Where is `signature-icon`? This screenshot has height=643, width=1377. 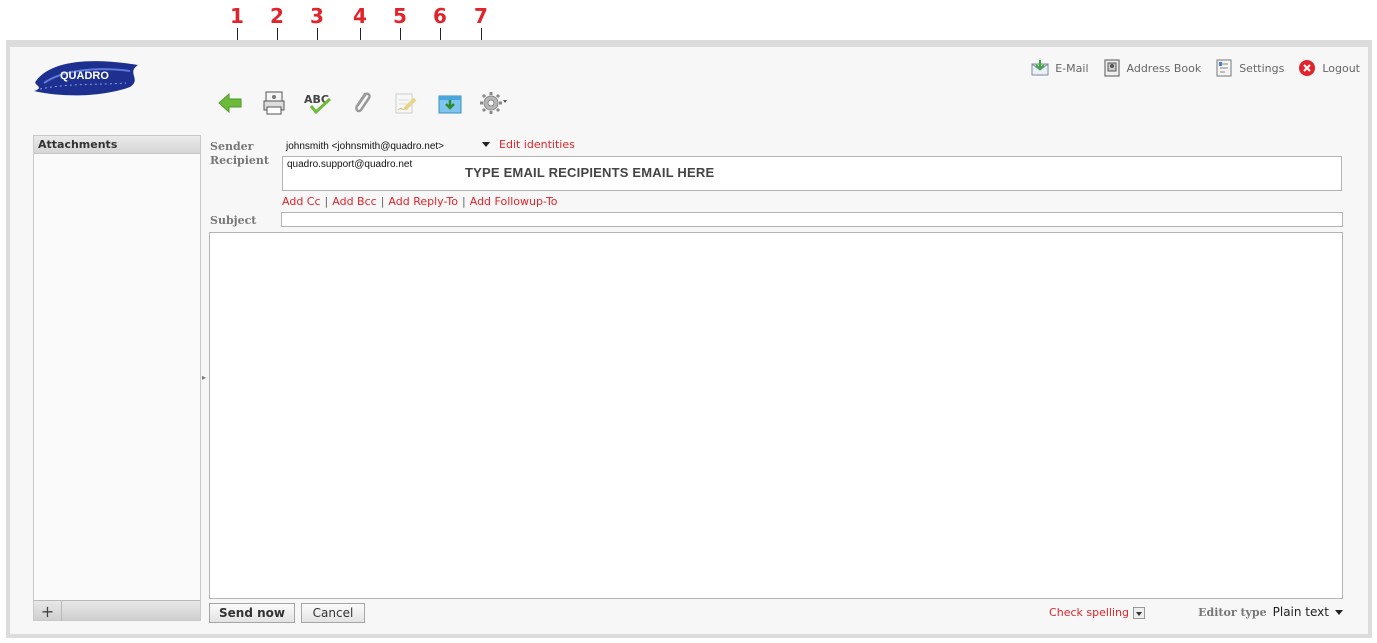 signature-icon is located at coordinates (406, 104).